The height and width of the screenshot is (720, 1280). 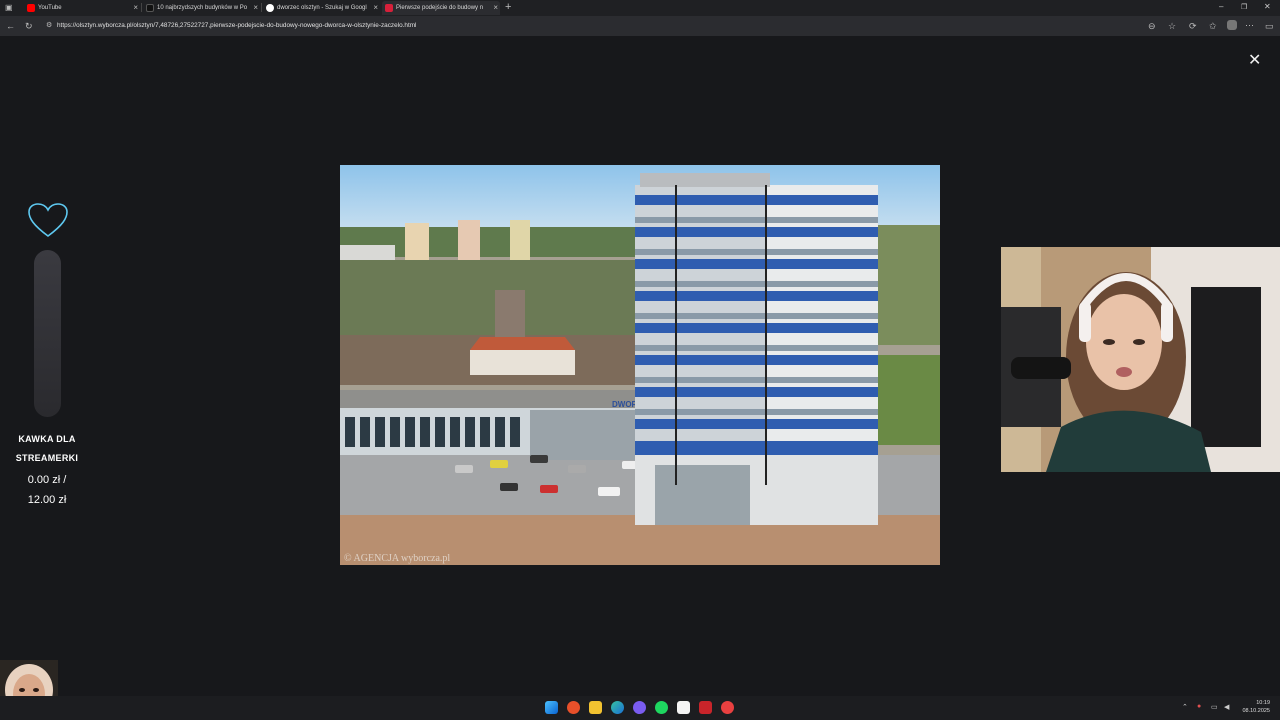 I want to click on profile-icon, so click(x=1232, y=25).